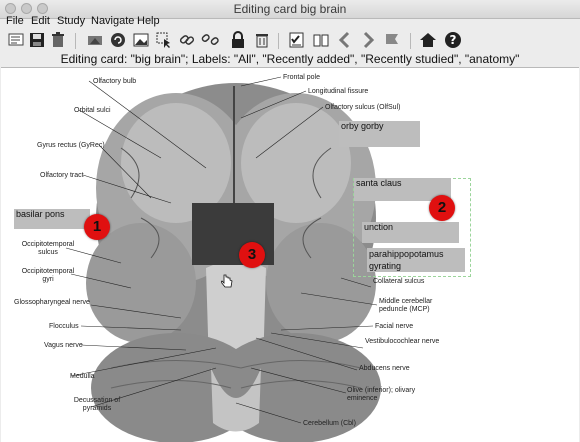 The image size is (580, 442). I want to click on marker-1: 1, so click(97, 227).